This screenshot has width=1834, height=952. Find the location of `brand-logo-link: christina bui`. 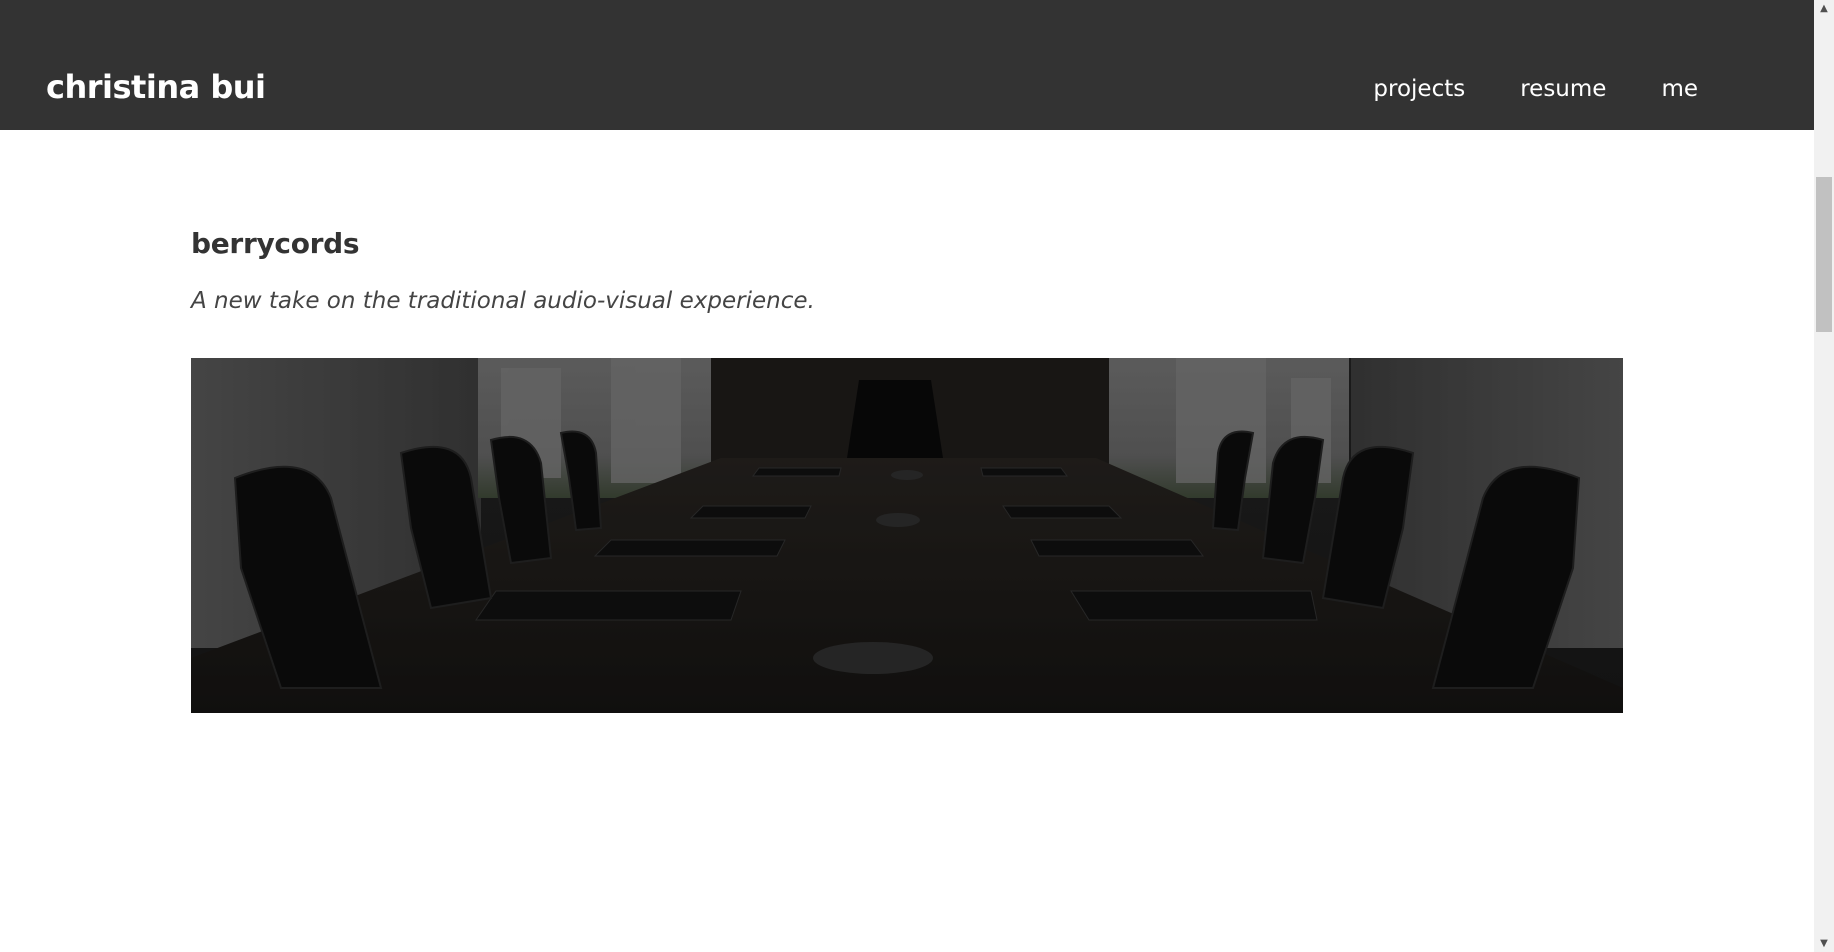

brand-logo-link: christina bui is located at coordinates (156, 87).